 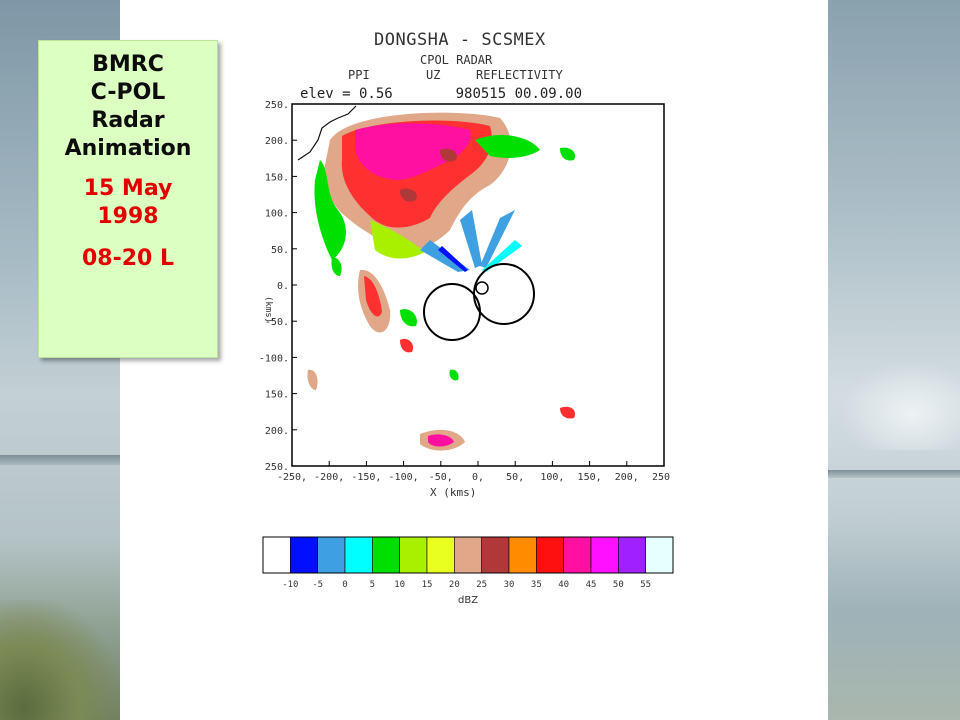 I want to click on x-tick-label: 200,, so click(x=627, y=477).